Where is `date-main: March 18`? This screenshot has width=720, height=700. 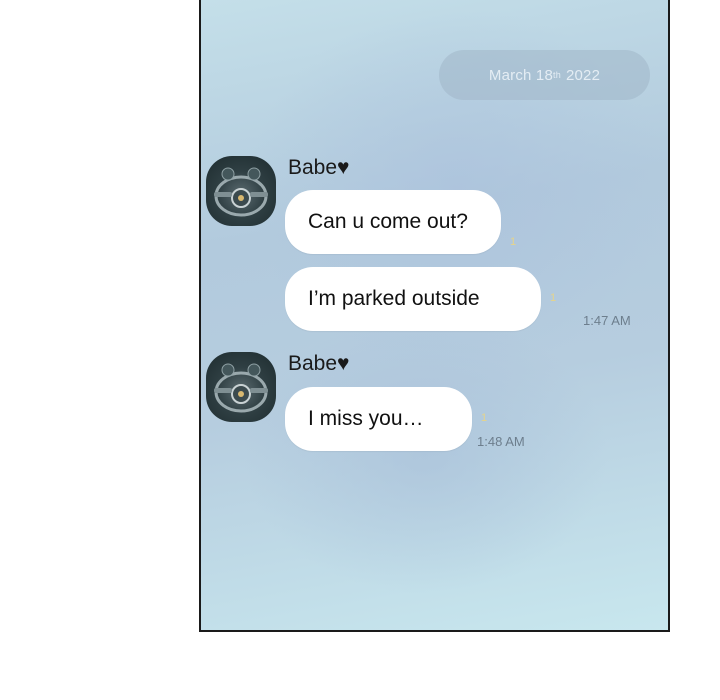
date-main: March 18 is located at coordinates (521, 75).